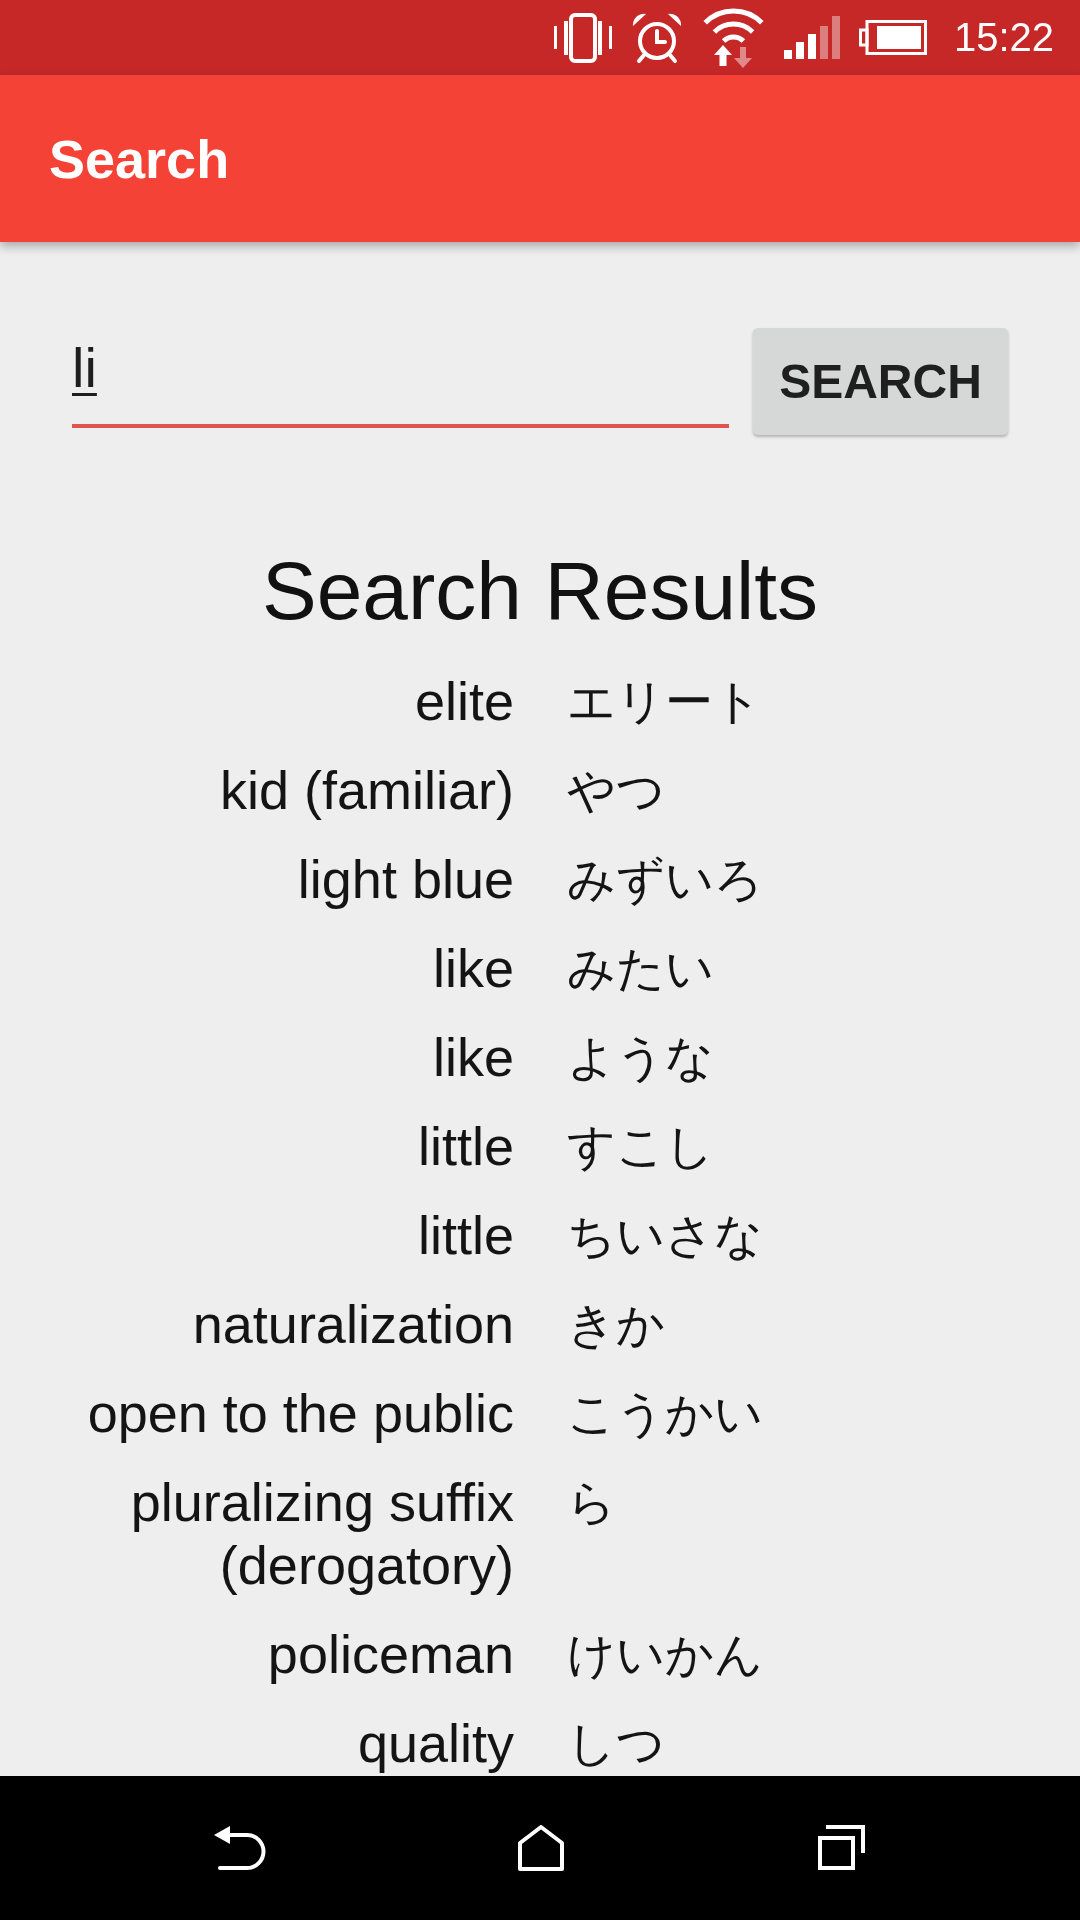 The image size is (1080, 1920). I want to click on search-button: SEARCH, so click(880, 381).